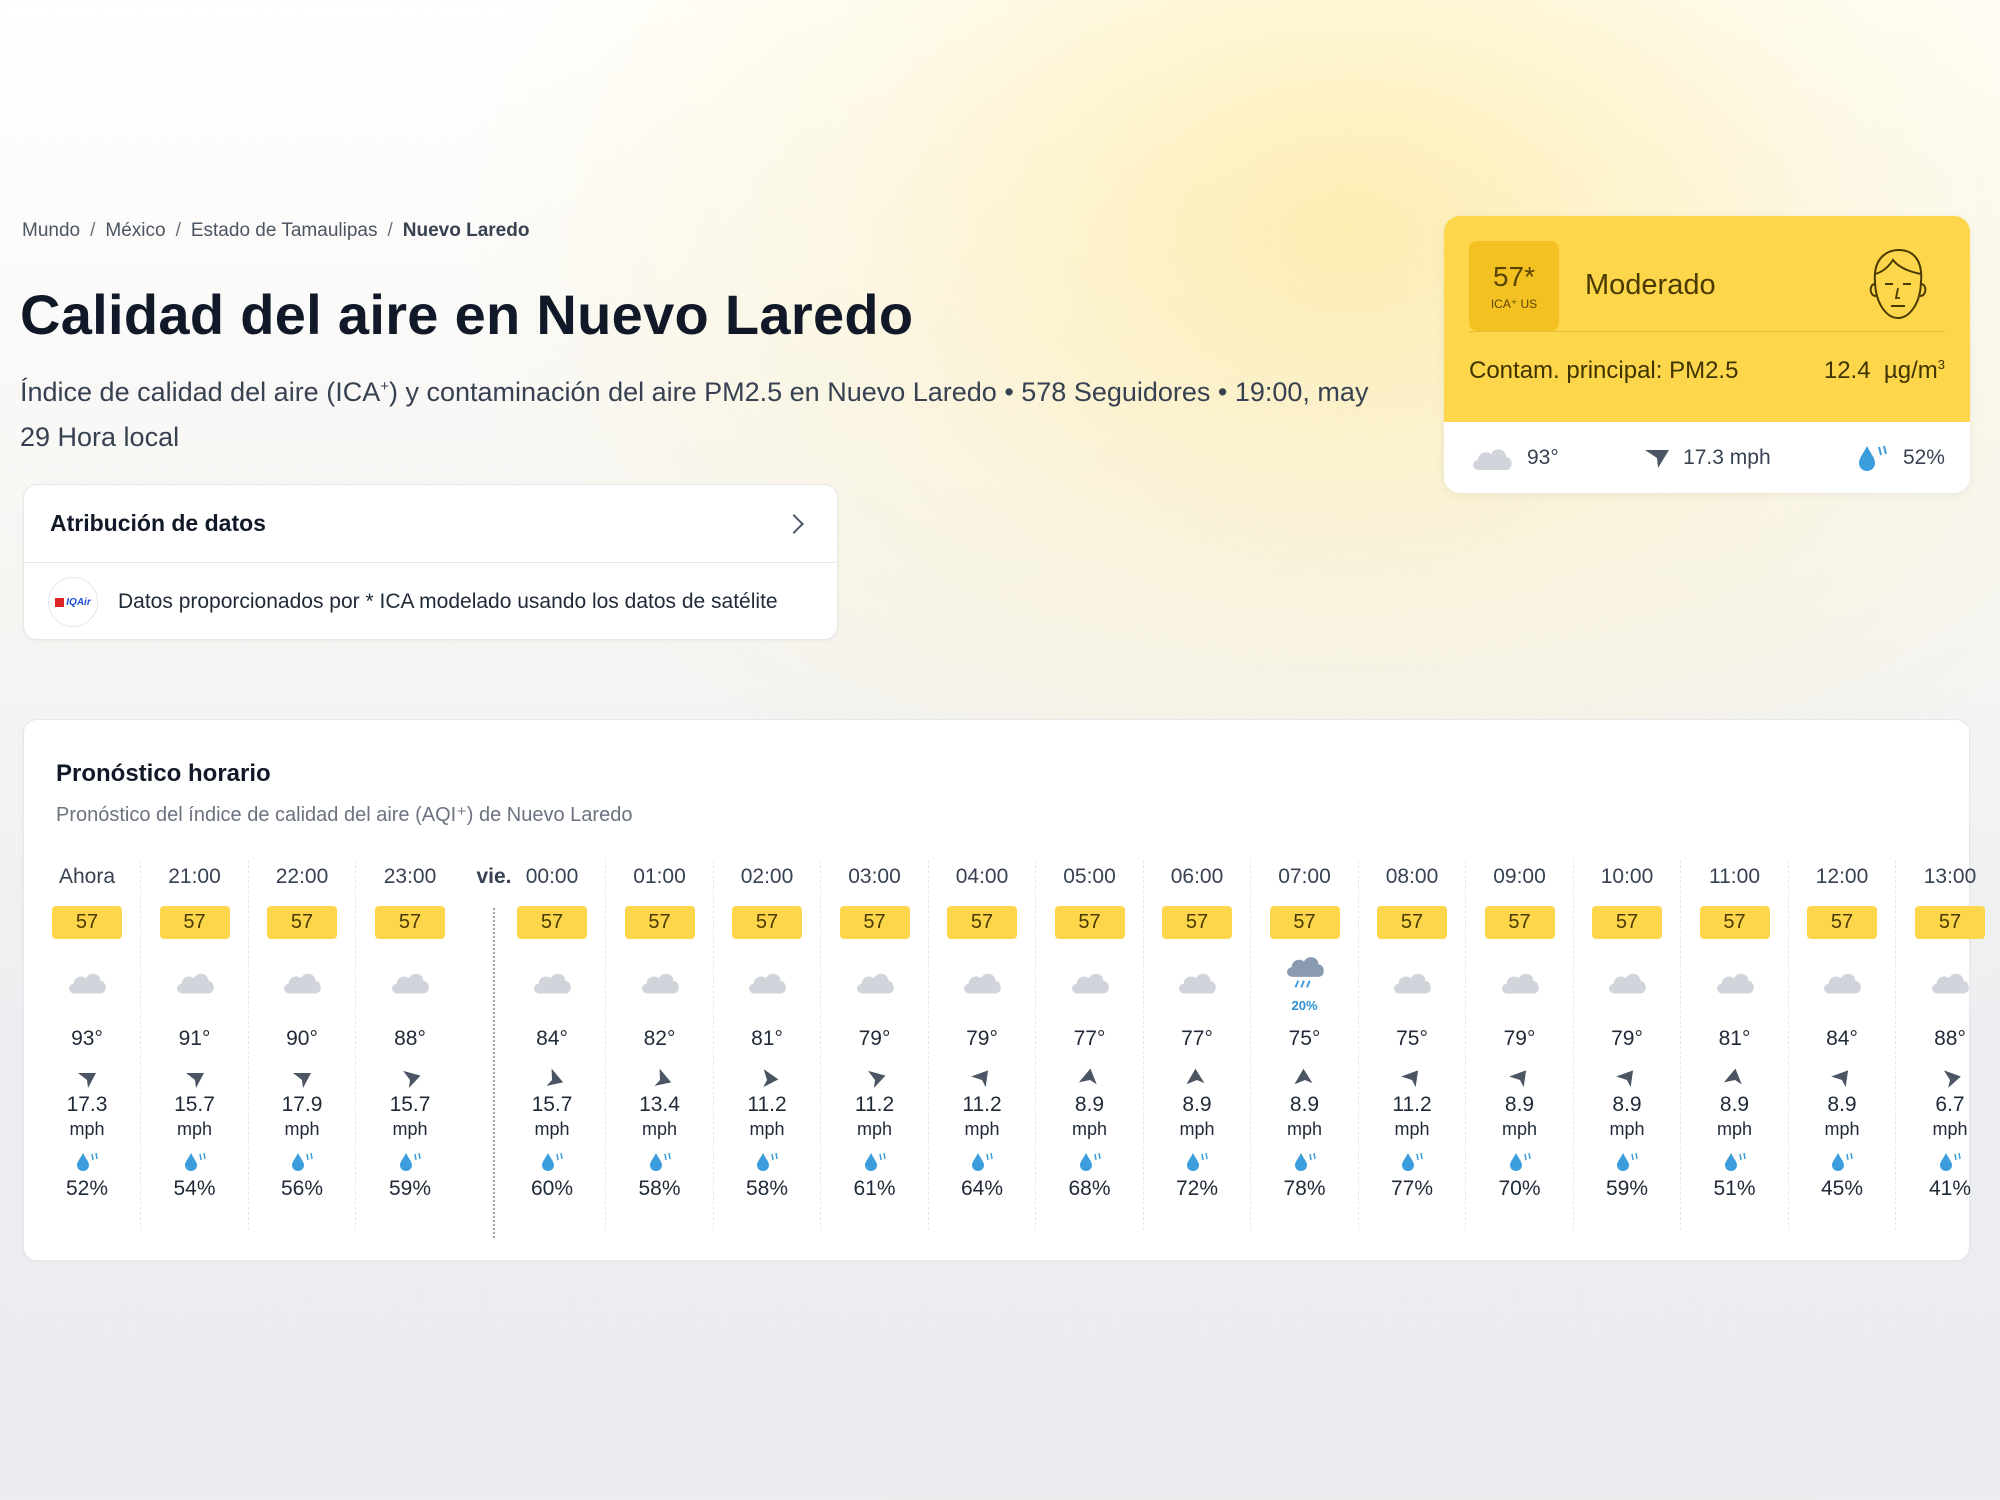 The height and width of the screenshot is (1500, 2000). Describe the element at coordinates (1950, 1104) in the screenshot. I see `forecast-wind-speed: 6.7` at that location.